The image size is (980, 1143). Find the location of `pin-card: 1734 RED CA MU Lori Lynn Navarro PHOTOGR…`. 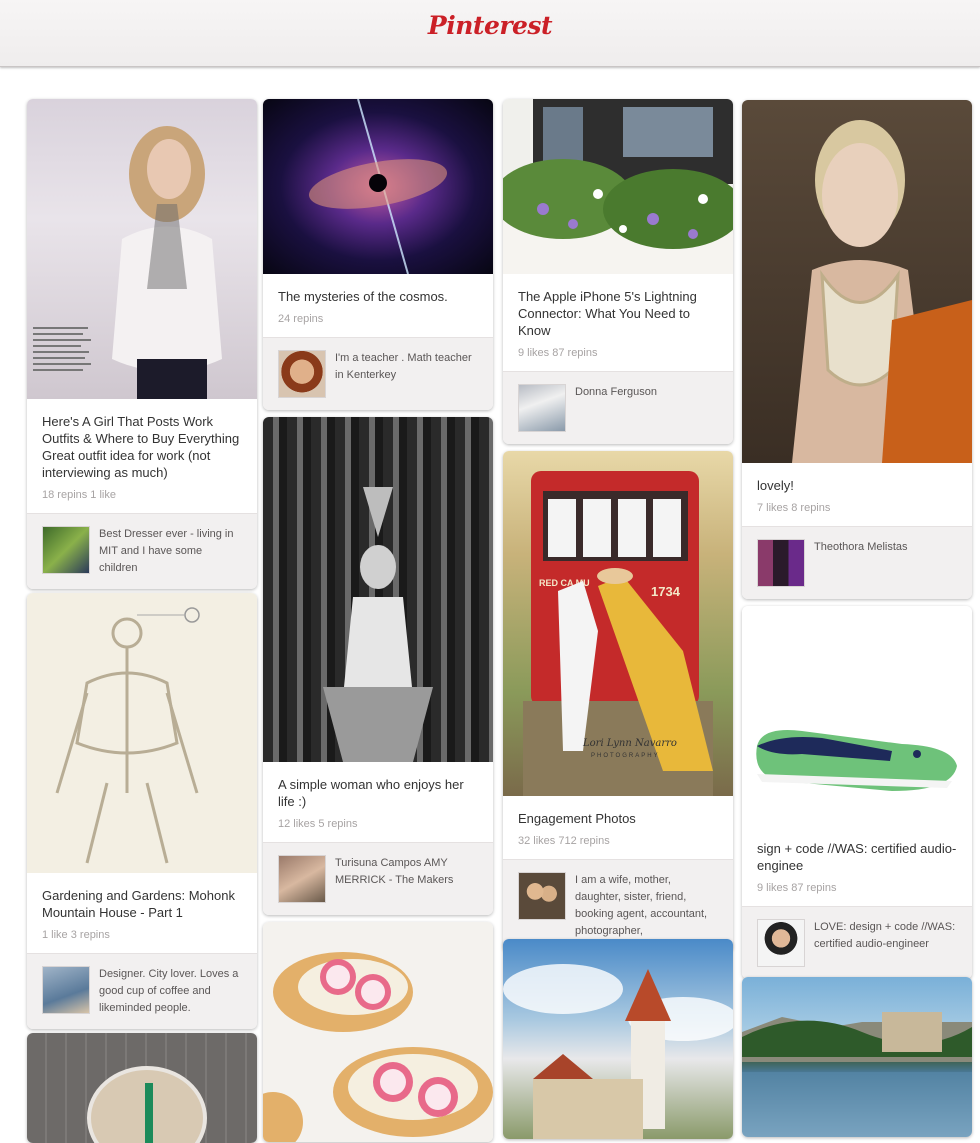

pin-card: 1734 RED CA MU Lori Lynn Navarro PHOTOGR… is located at coordinates (618, 701).